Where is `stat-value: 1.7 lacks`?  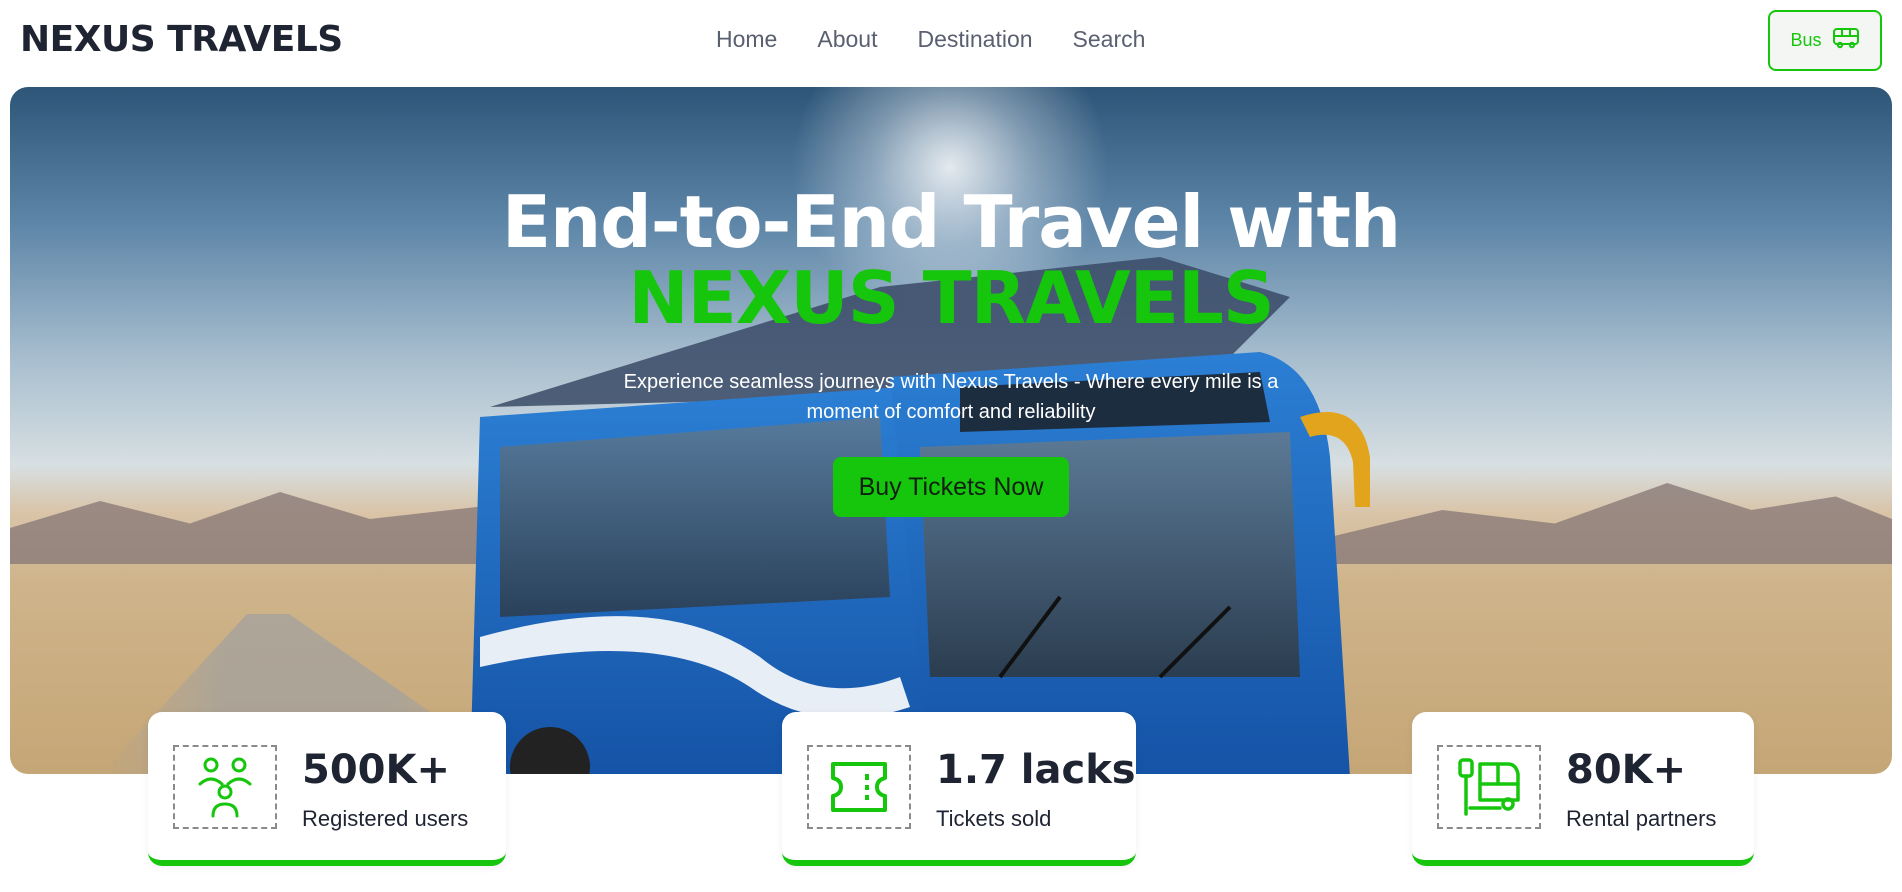
stat-value: 1.7 lacks is located at coordinates (1036, 770).